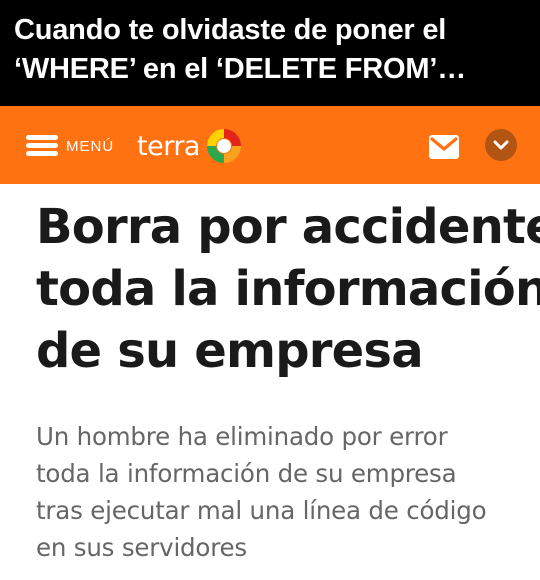 This screenshot has height=580, width=540. I want to click on headline-line: toda la información, so click(288, 289).